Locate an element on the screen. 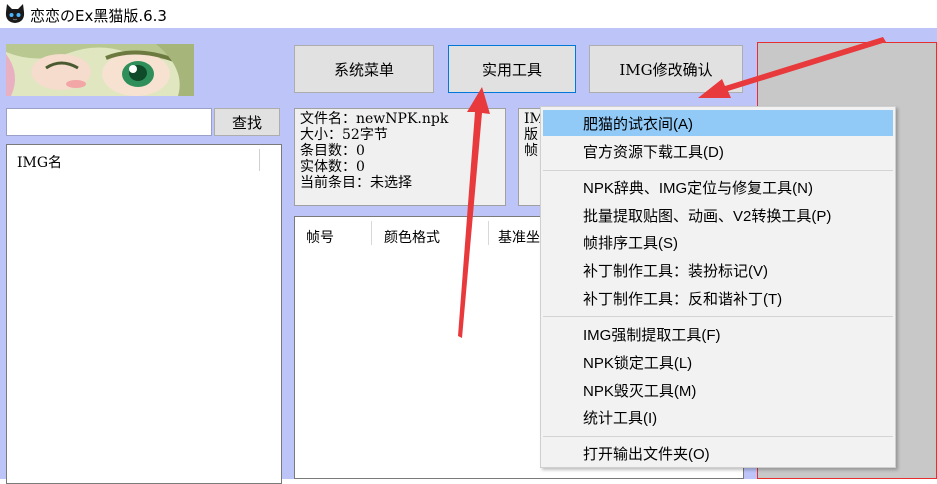 The image size is (937, 484). title-bar: 恋恋のEx黑猫版.6.3 is located at coordinates (468, 14).